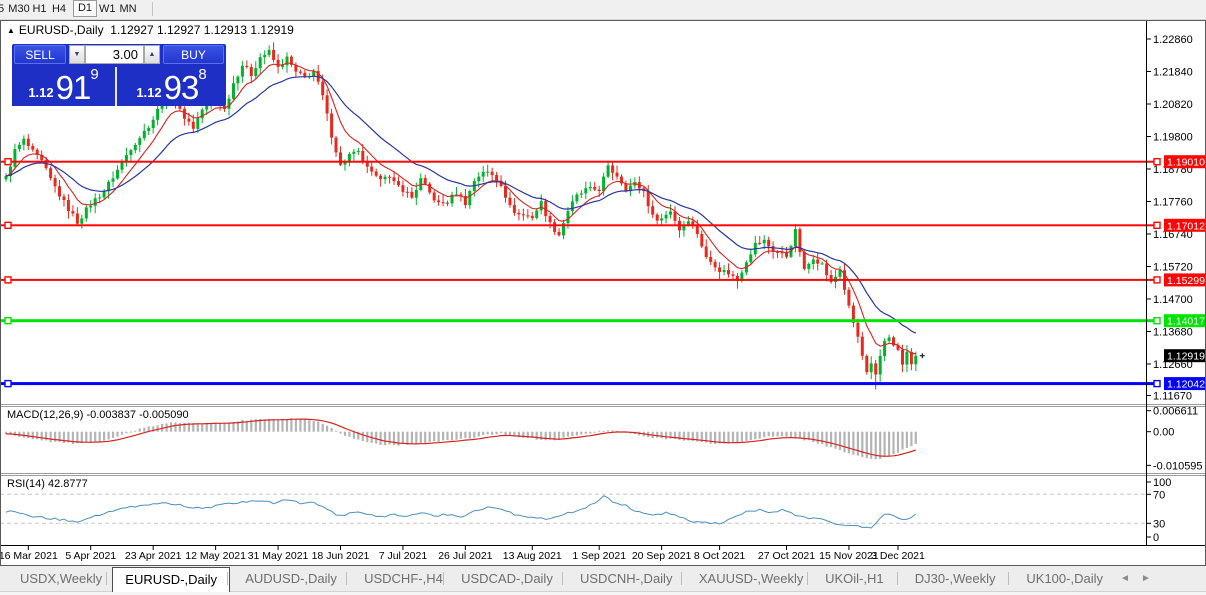 The width and height of the screenshot is (1206, 595). What do you see at coordinates (580, 225) in the screenshot?
I see `hline-1.17012` at bounding box center [580, 225].